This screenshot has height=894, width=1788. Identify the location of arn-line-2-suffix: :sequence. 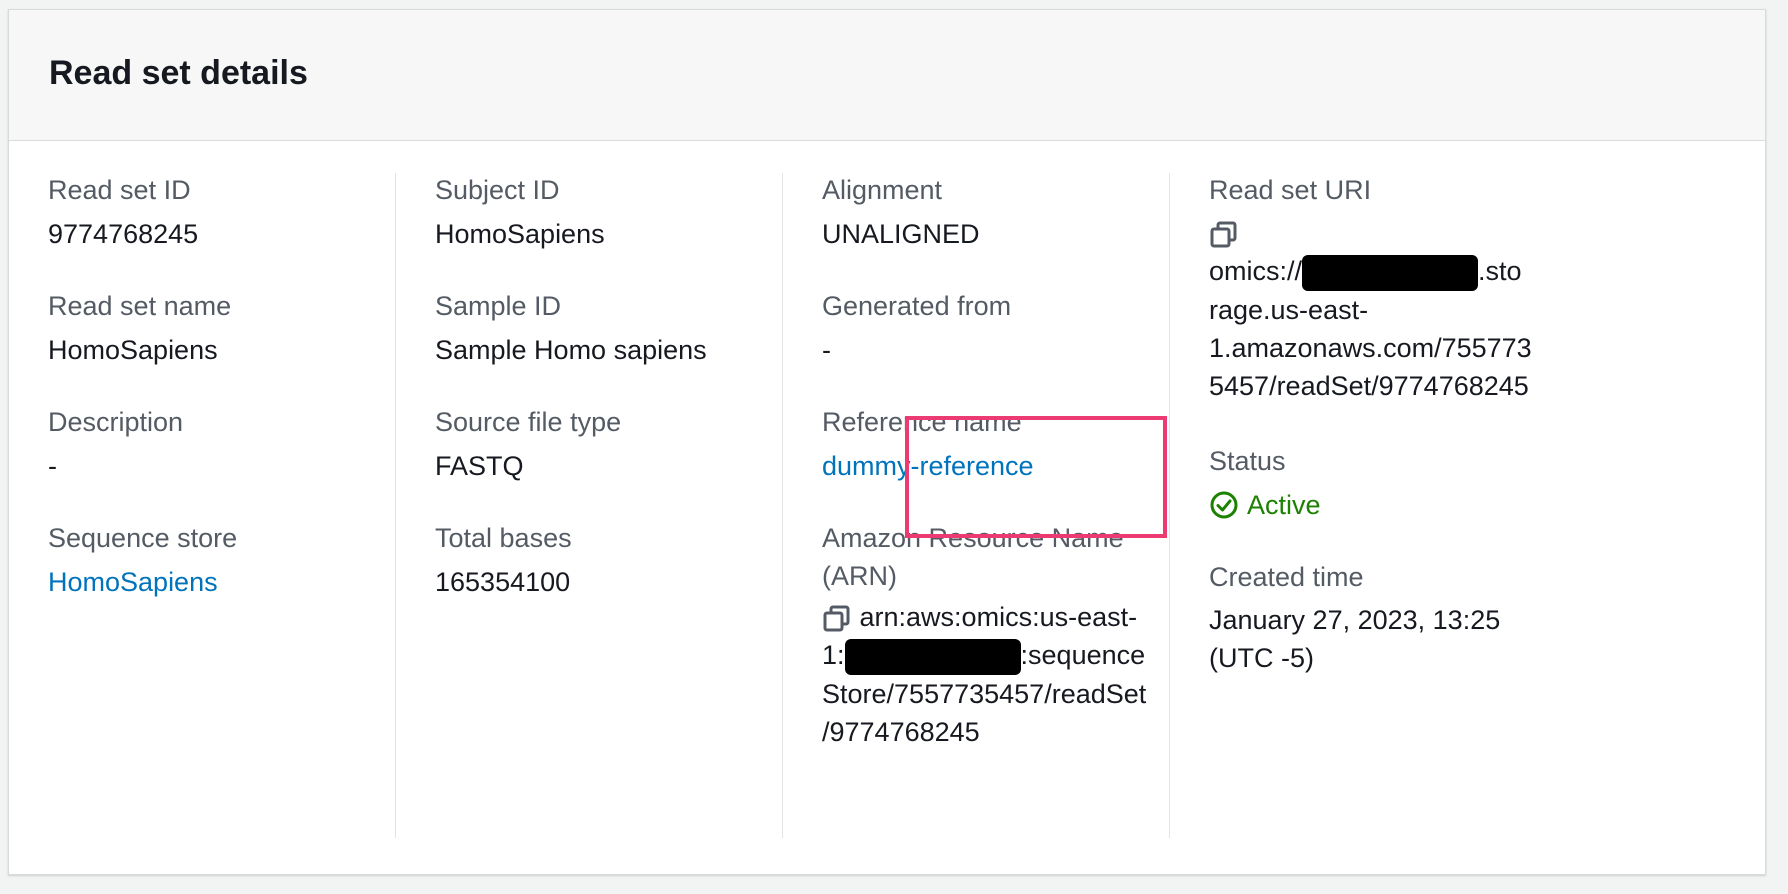
(1083, 655).